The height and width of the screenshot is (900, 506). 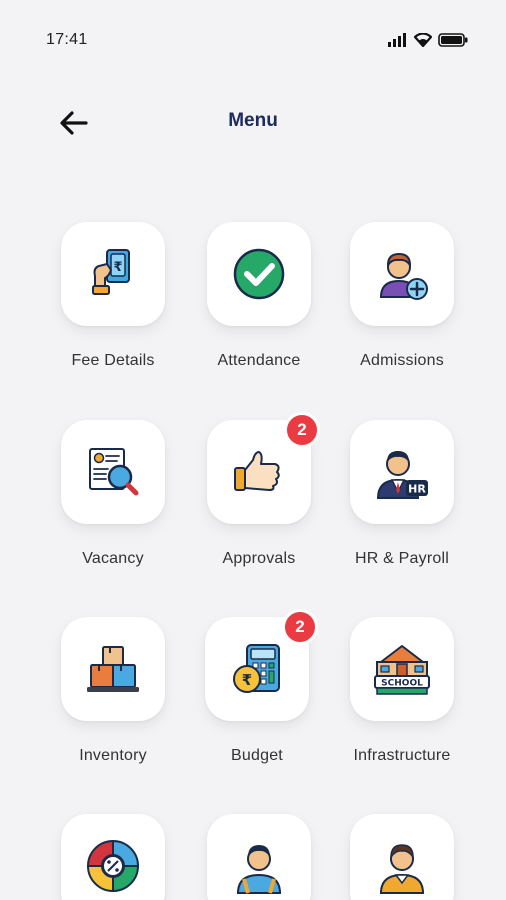 I want to click on status-time: 17:41, so click(x=67, y=39).